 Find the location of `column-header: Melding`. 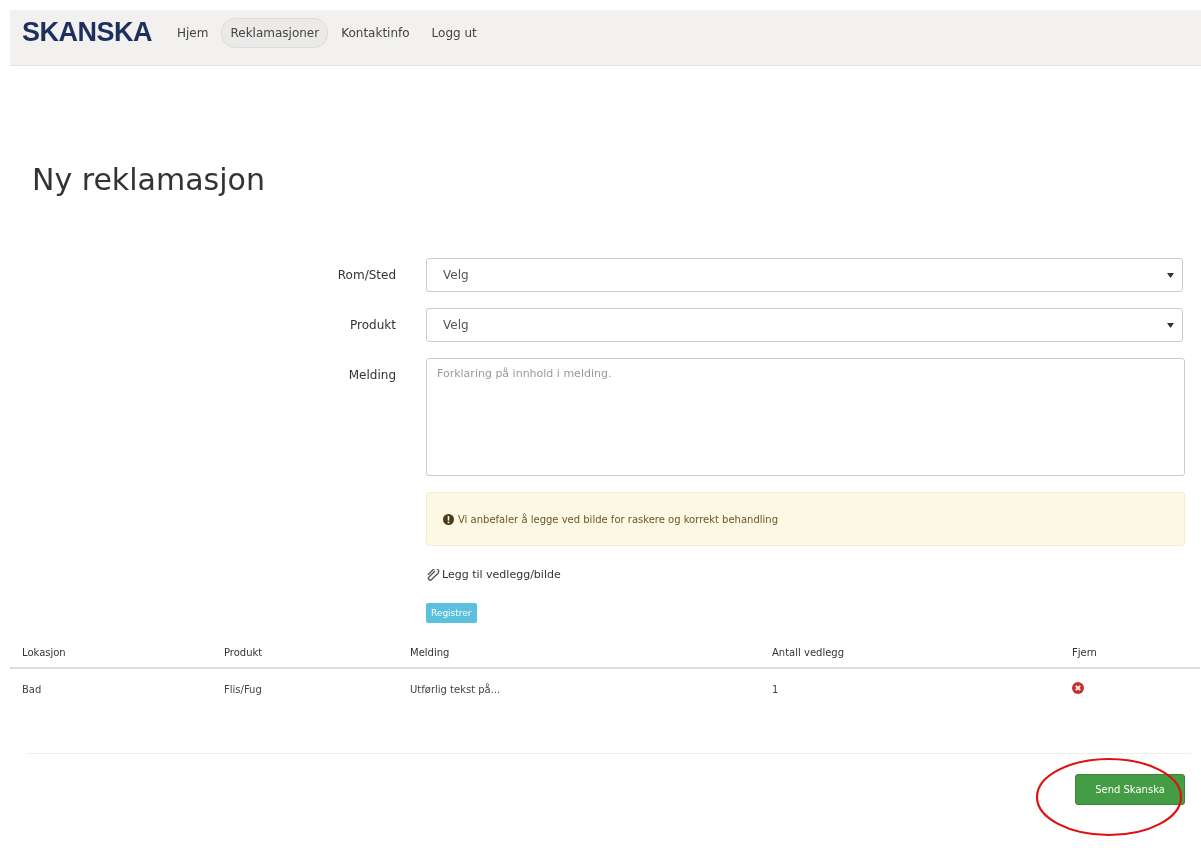

column-header: Melding is located at coordinates (579, 651).